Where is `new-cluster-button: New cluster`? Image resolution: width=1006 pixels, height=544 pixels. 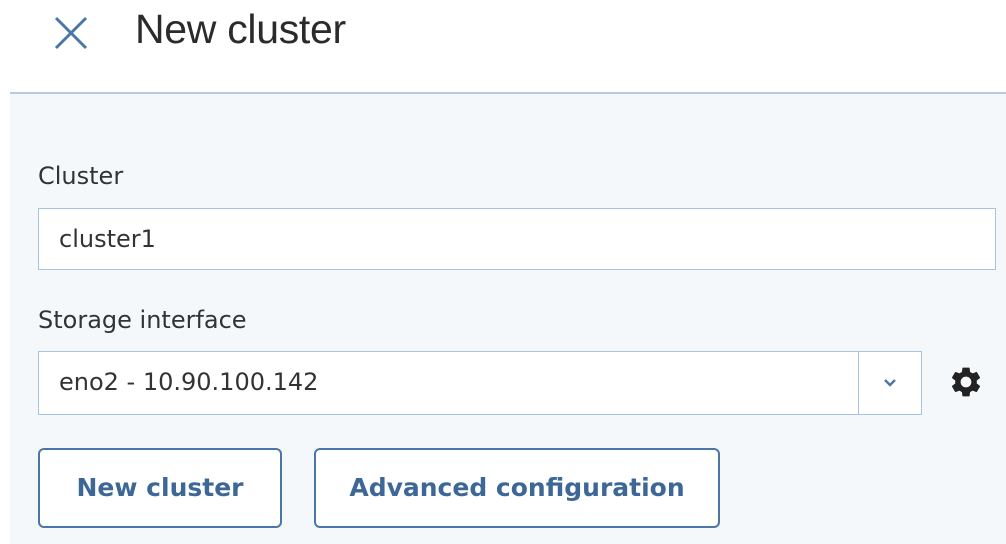 new-cluster-button: New cluster is located at coordinates (160, 488).